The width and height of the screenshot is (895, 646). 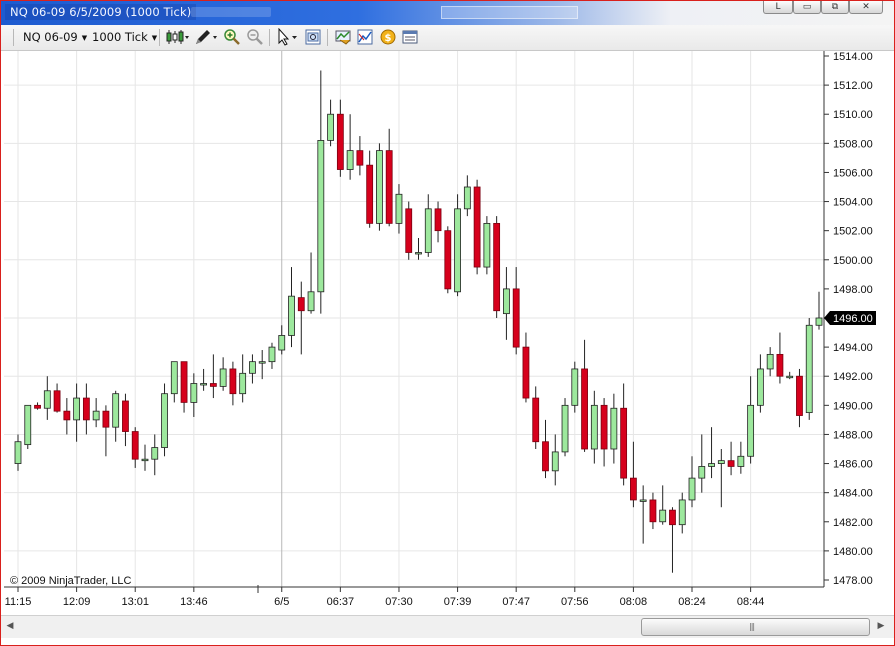 What do you see at coordinates (447, 38) in the screenshot?
I see `chart-toolbar: NQ 06-09 ▼ 1000 Tick ▼ $` at bounding box center [447, 38].